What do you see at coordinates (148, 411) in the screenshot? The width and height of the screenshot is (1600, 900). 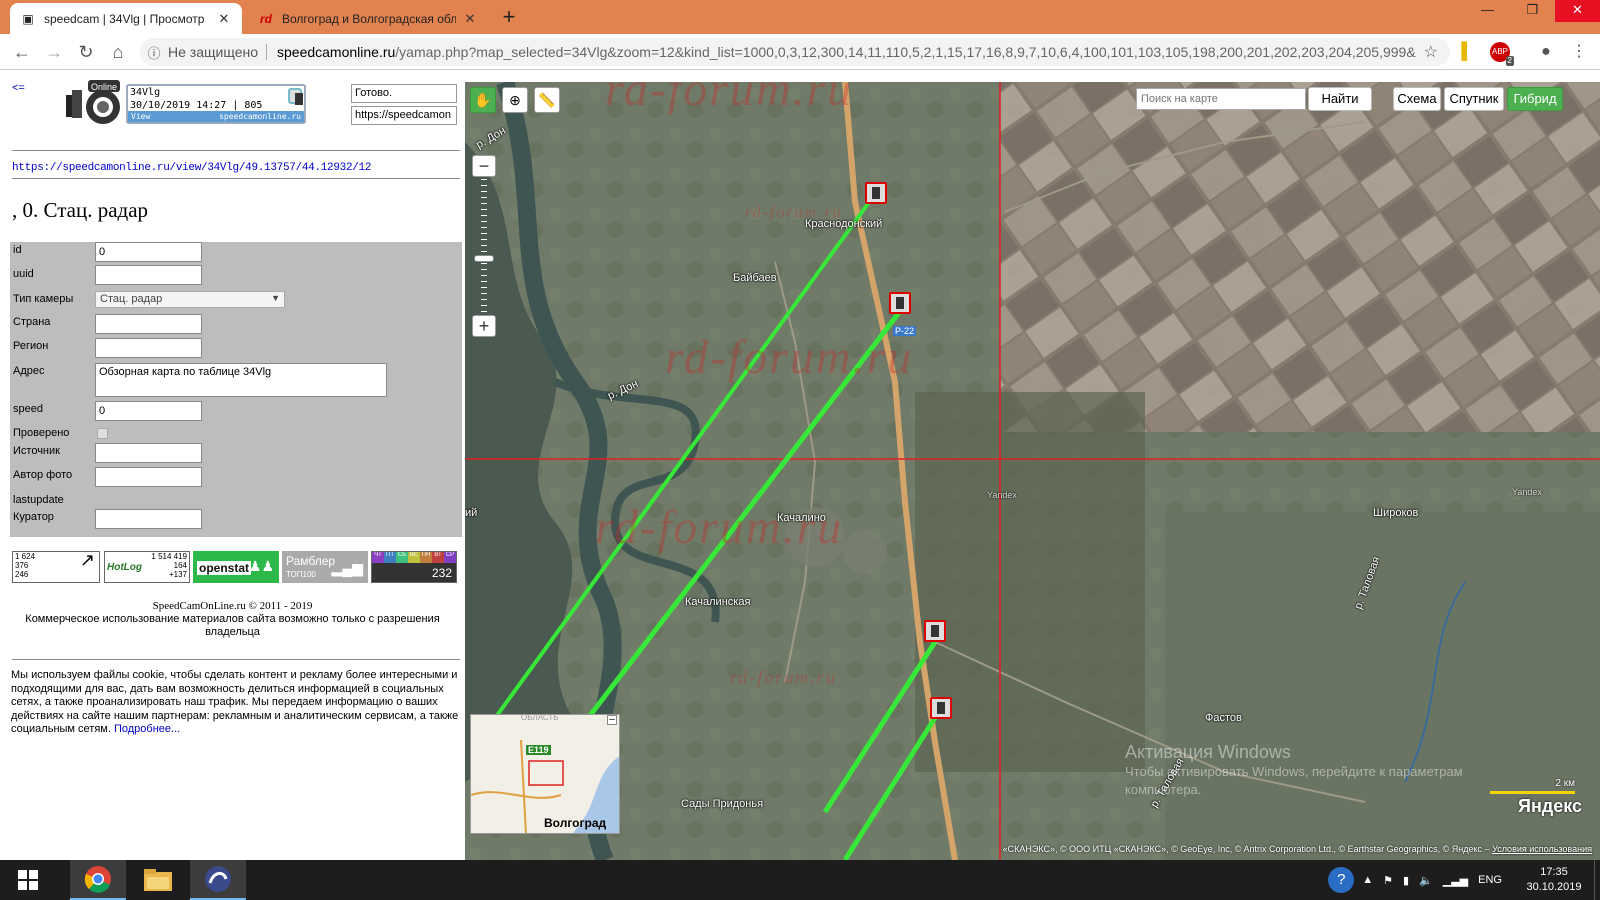 I see `speed-field` at bounding box center [148, 411].